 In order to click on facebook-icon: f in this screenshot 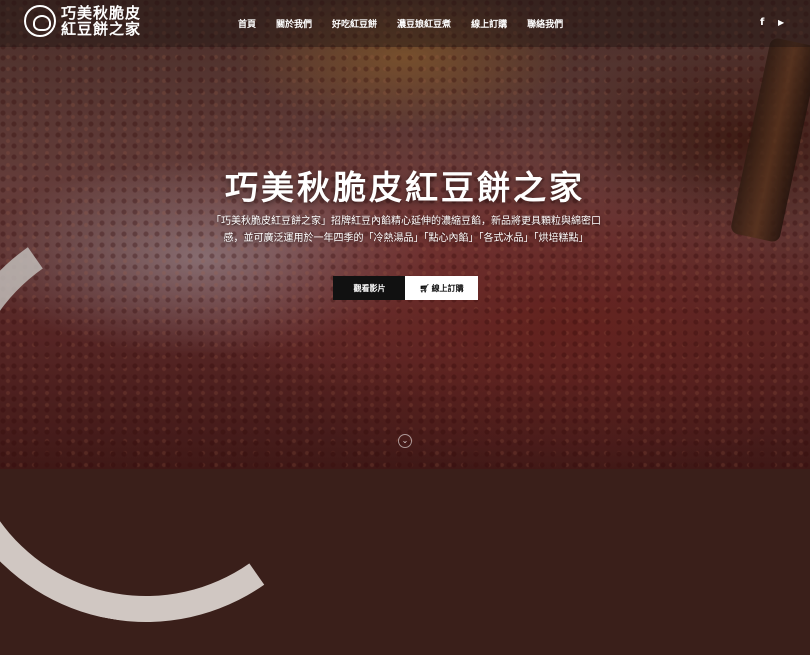, I will do `click(762, 22)`.